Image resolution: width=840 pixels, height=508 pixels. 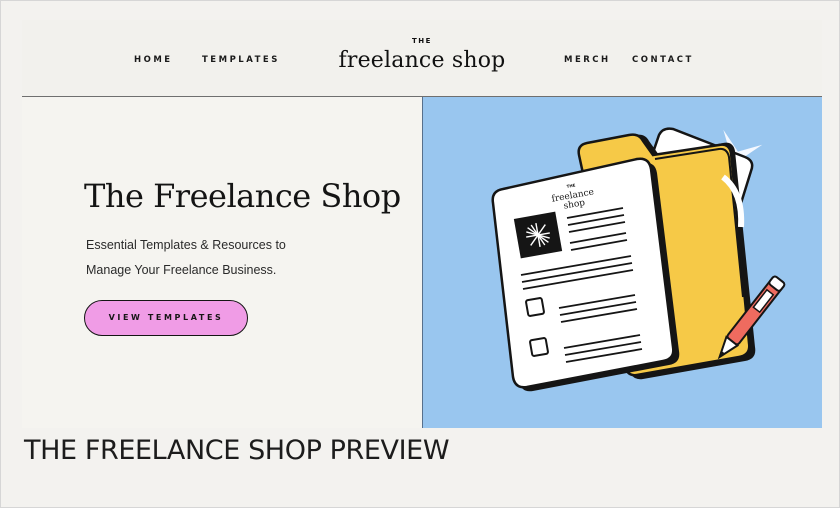 What do you see at coordinates (181, 270) in the screenshot?
I see `hero-subtitle-line-2: Manage Your Freelance Business.` at bounding box center [181, 270].